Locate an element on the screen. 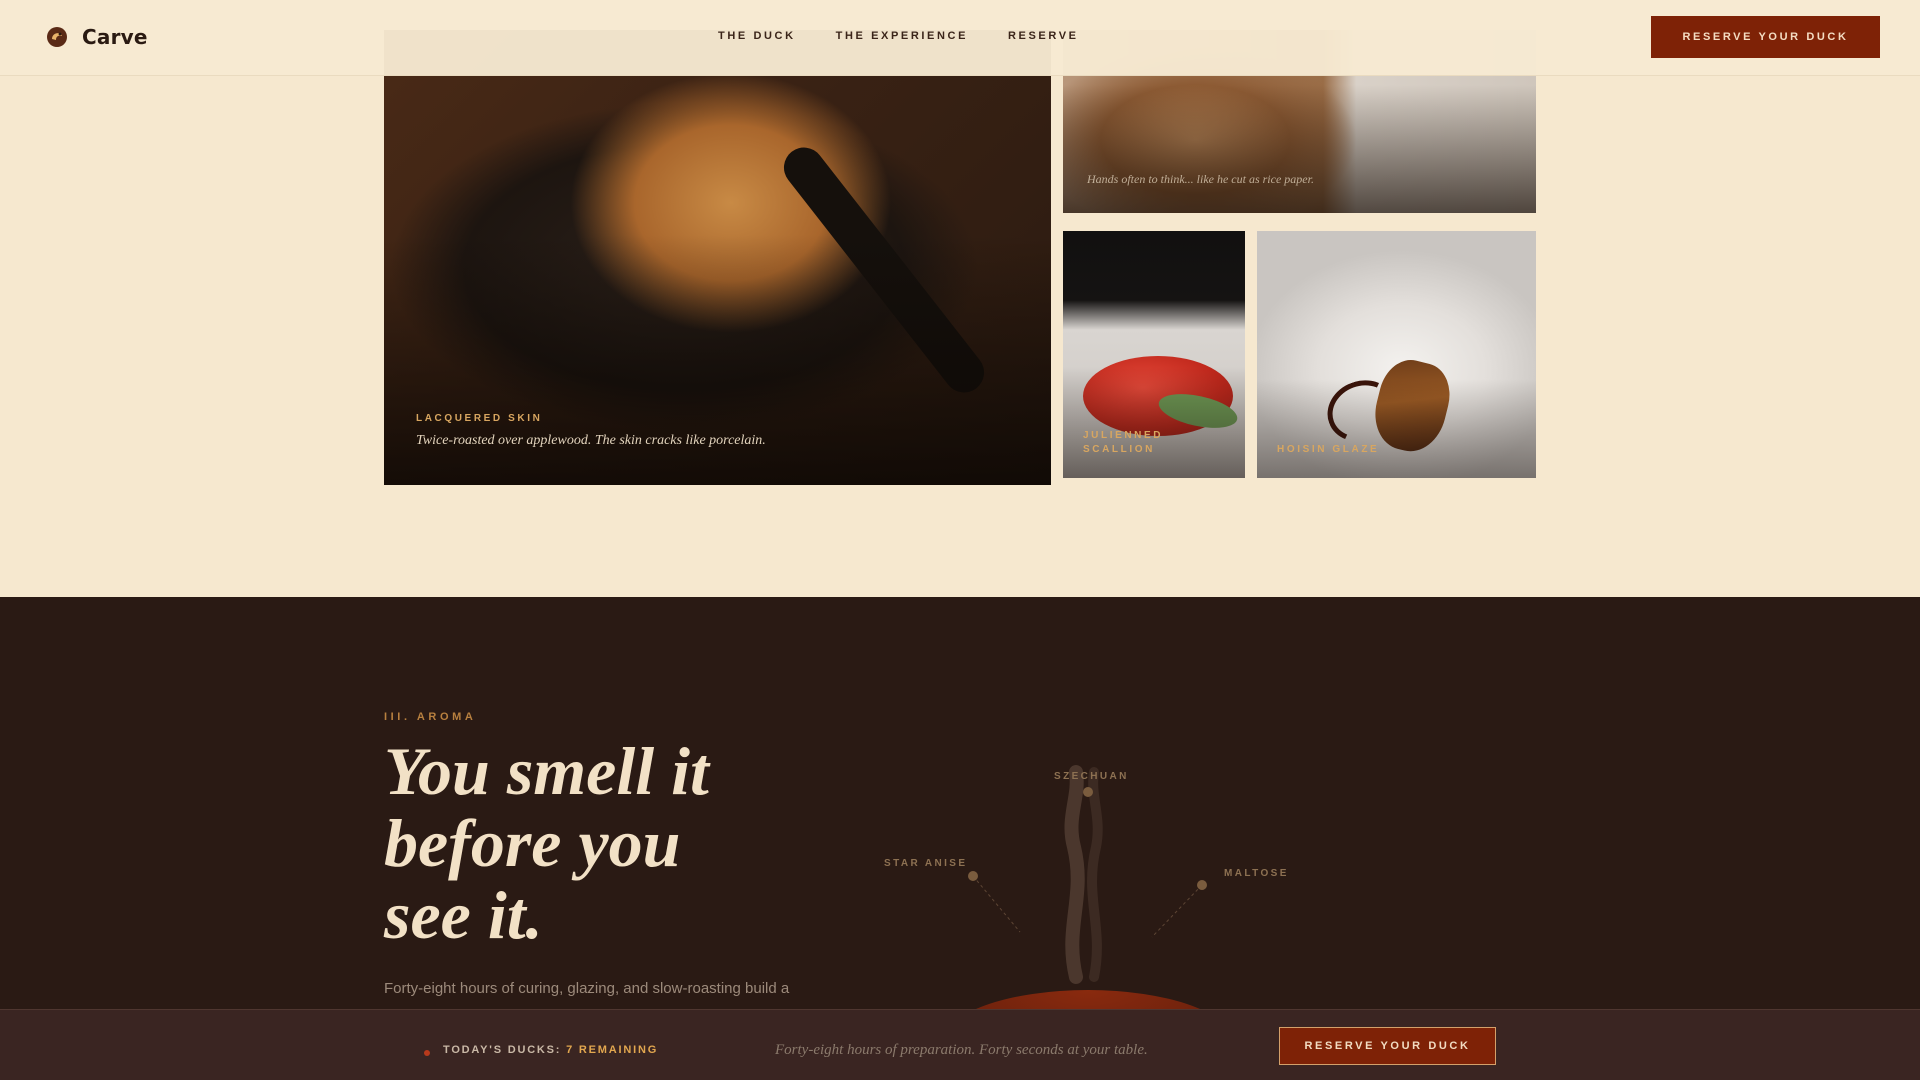  reserve-your-duck-button: RESERVE YOUR DUCK is located at coordinates (1765, 37).